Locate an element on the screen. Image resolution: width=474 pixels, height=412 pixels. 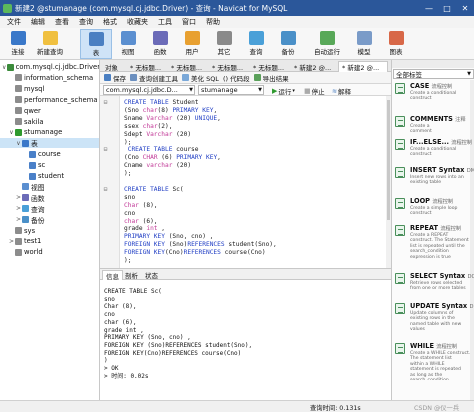
menu-query: 查询 is located at coordinates (86, 22).